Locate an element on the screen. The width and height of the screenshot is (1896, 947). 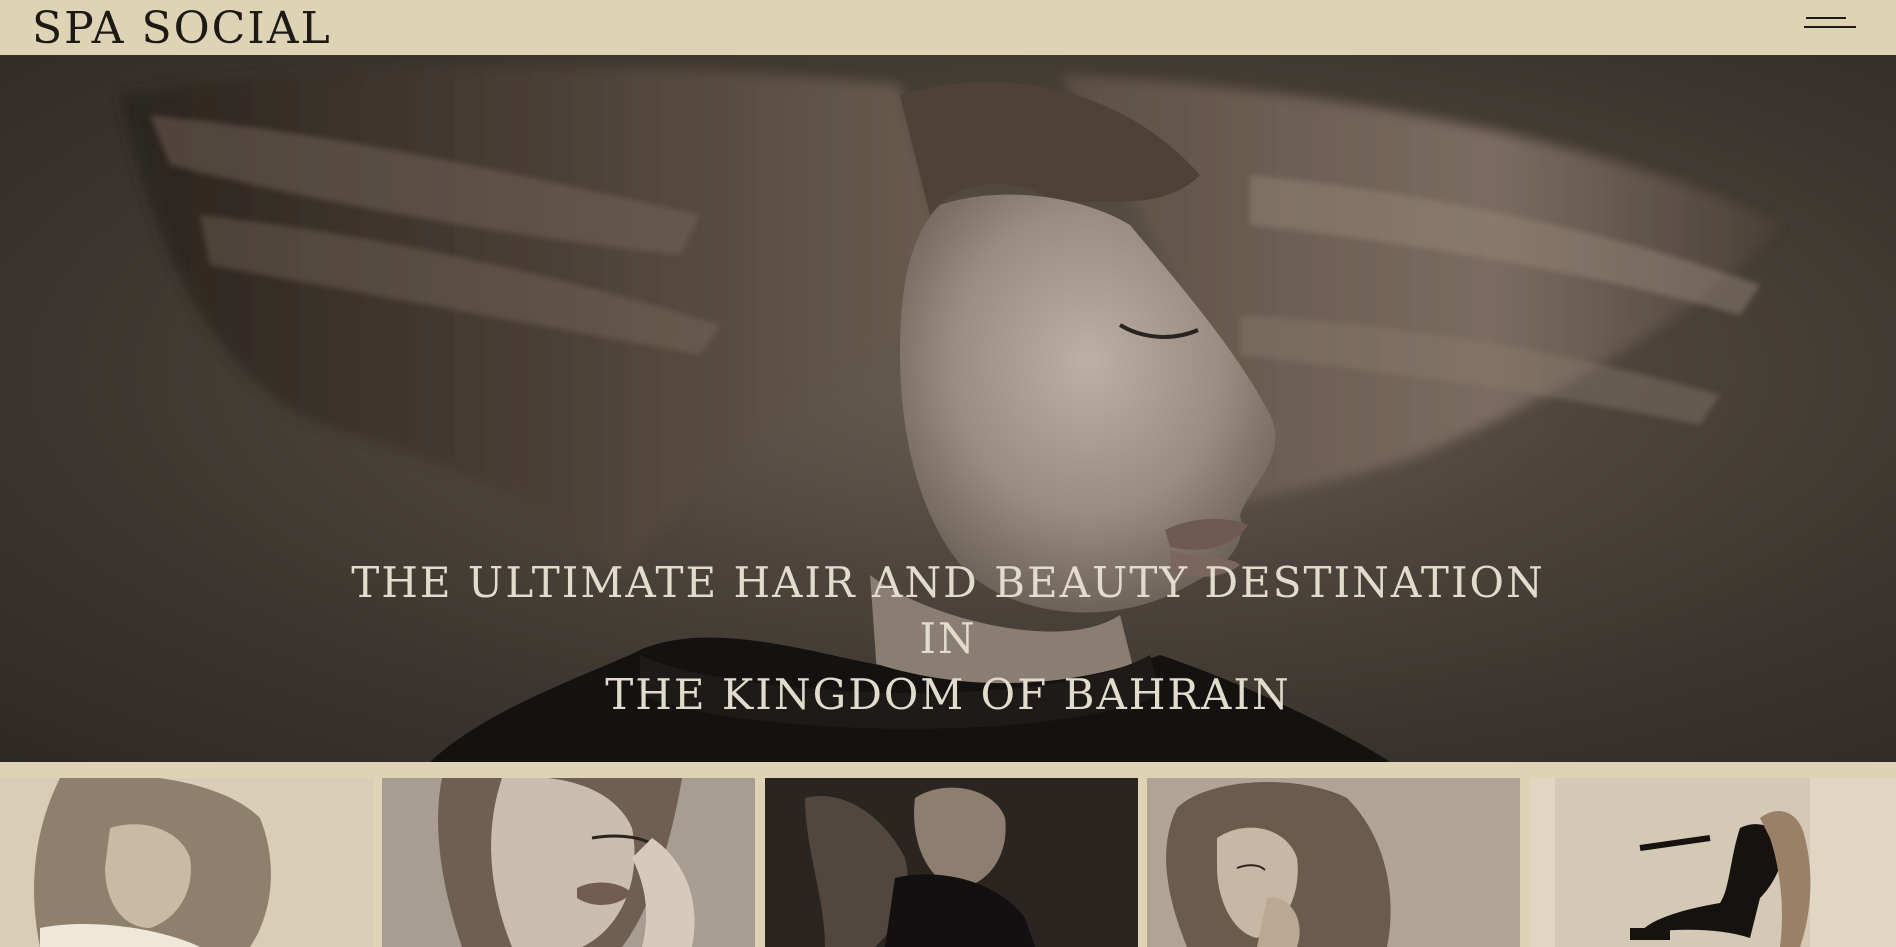
hero-headline-line-2: THE KINGDOM OF BAHRAIN is located at coordinates (948, 694).